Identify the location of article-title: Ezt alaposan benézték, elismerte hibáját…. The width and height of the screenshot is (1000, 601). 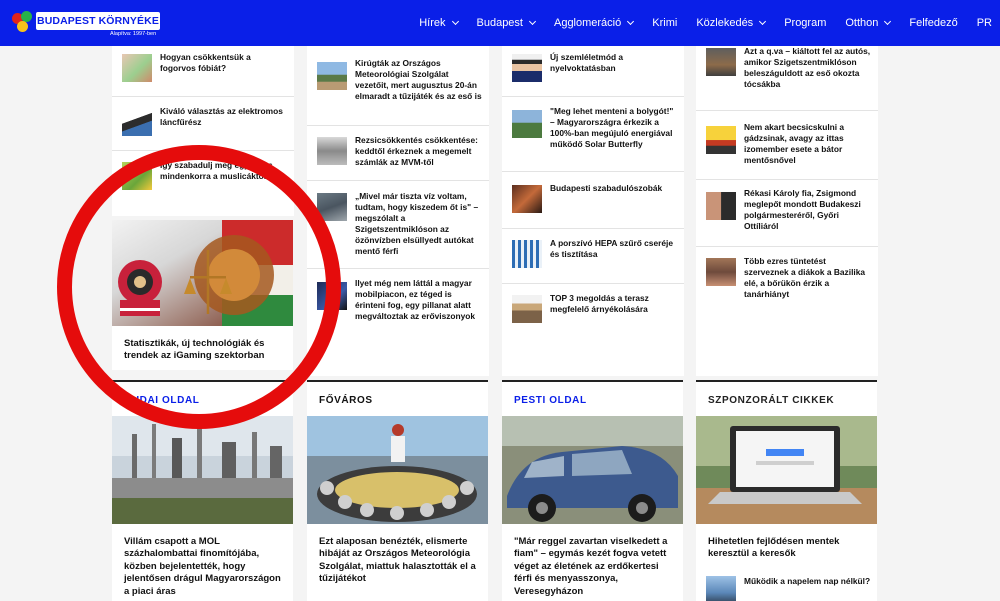
(400, 561).